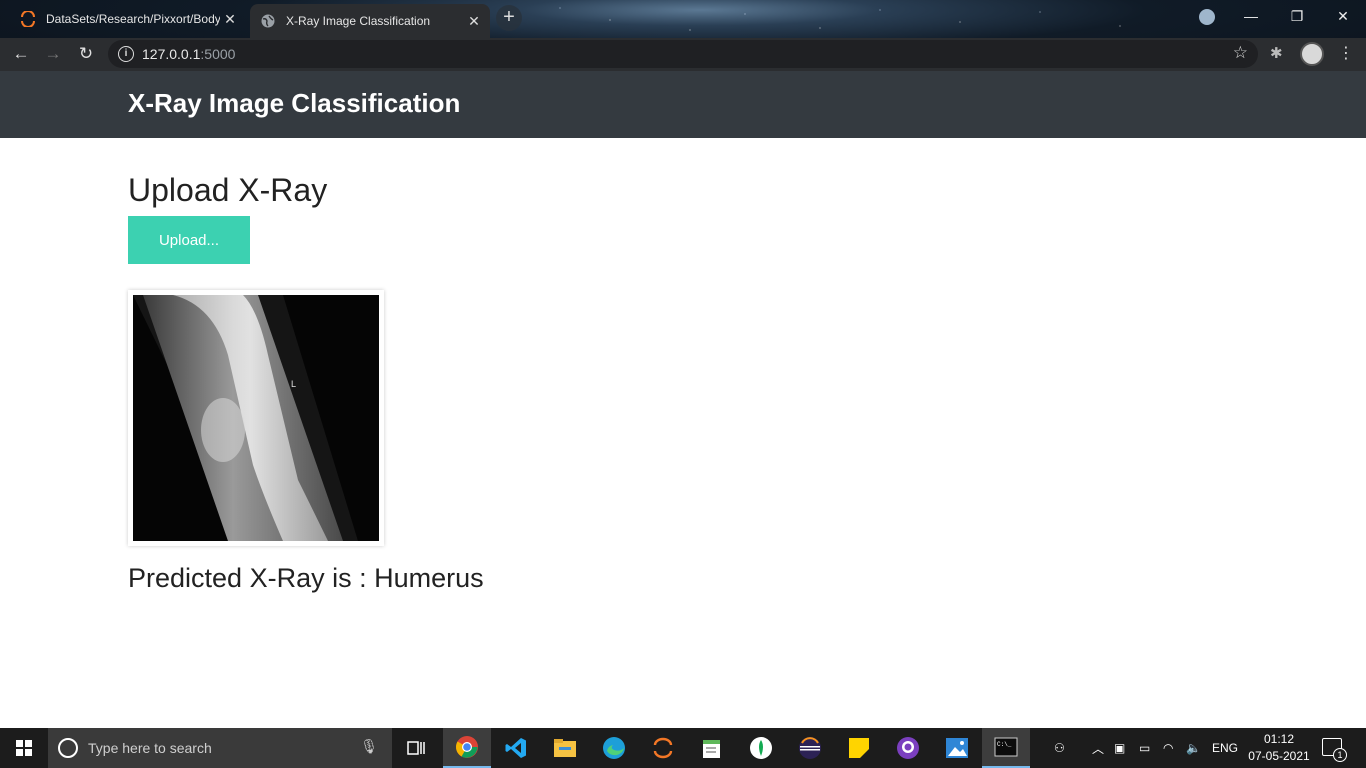 The image size is (1366, 768). What do you see at coordinates (614, 748) in the screenshot?
I see `edge-icon` at bounding box center [614, 748].